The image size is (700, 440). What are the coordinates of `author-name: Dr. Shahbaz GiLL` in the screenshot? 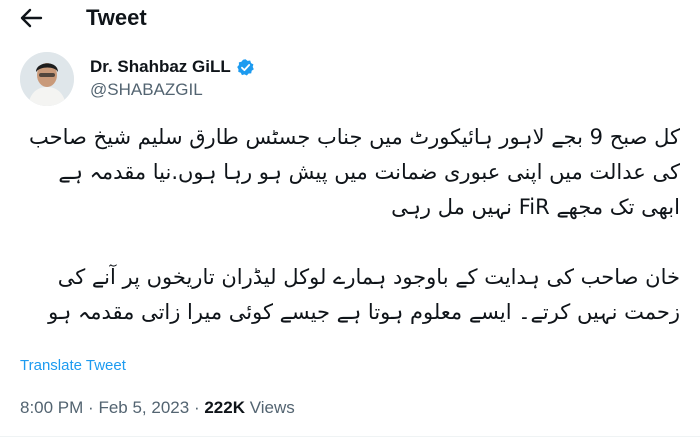 It's located at (172, 67).